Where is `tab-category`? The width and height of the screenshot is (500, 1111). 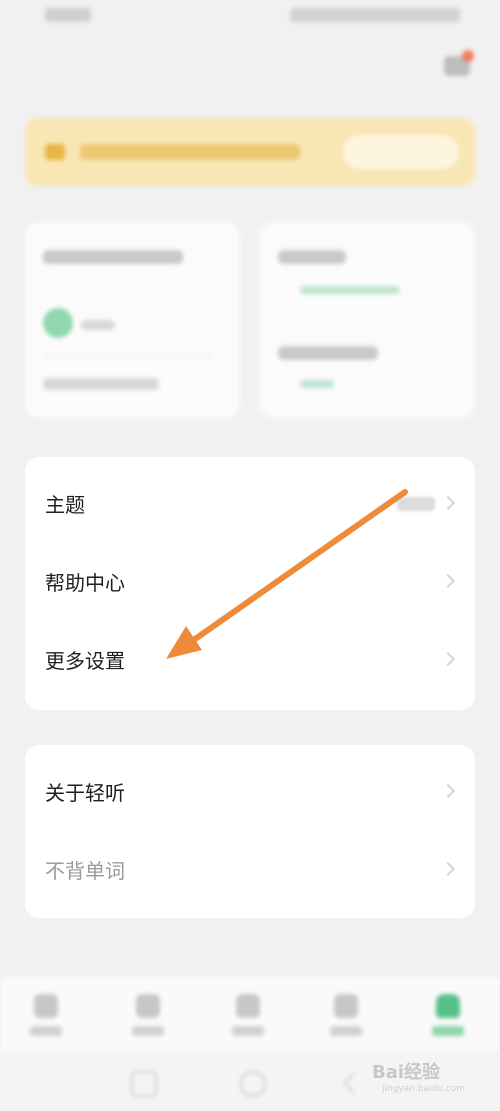 tab-category is located at coordinates (148, 1017).